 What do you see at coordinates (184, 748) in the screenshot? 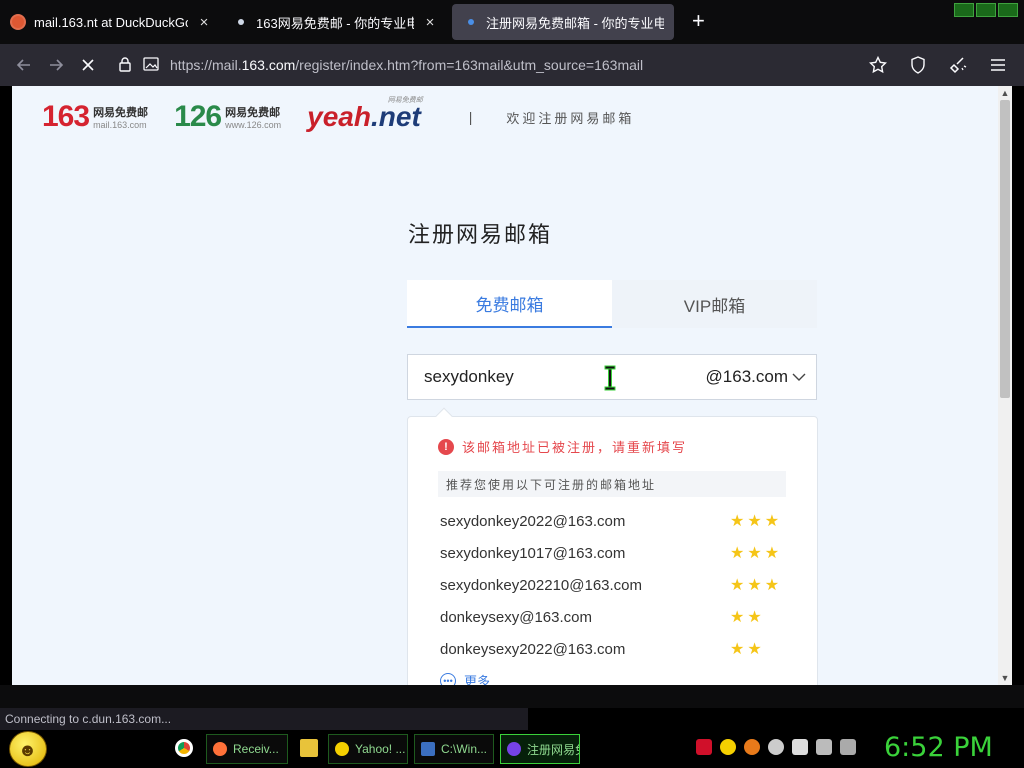
I see `chrome-icon` at bounding box center [184, 748].